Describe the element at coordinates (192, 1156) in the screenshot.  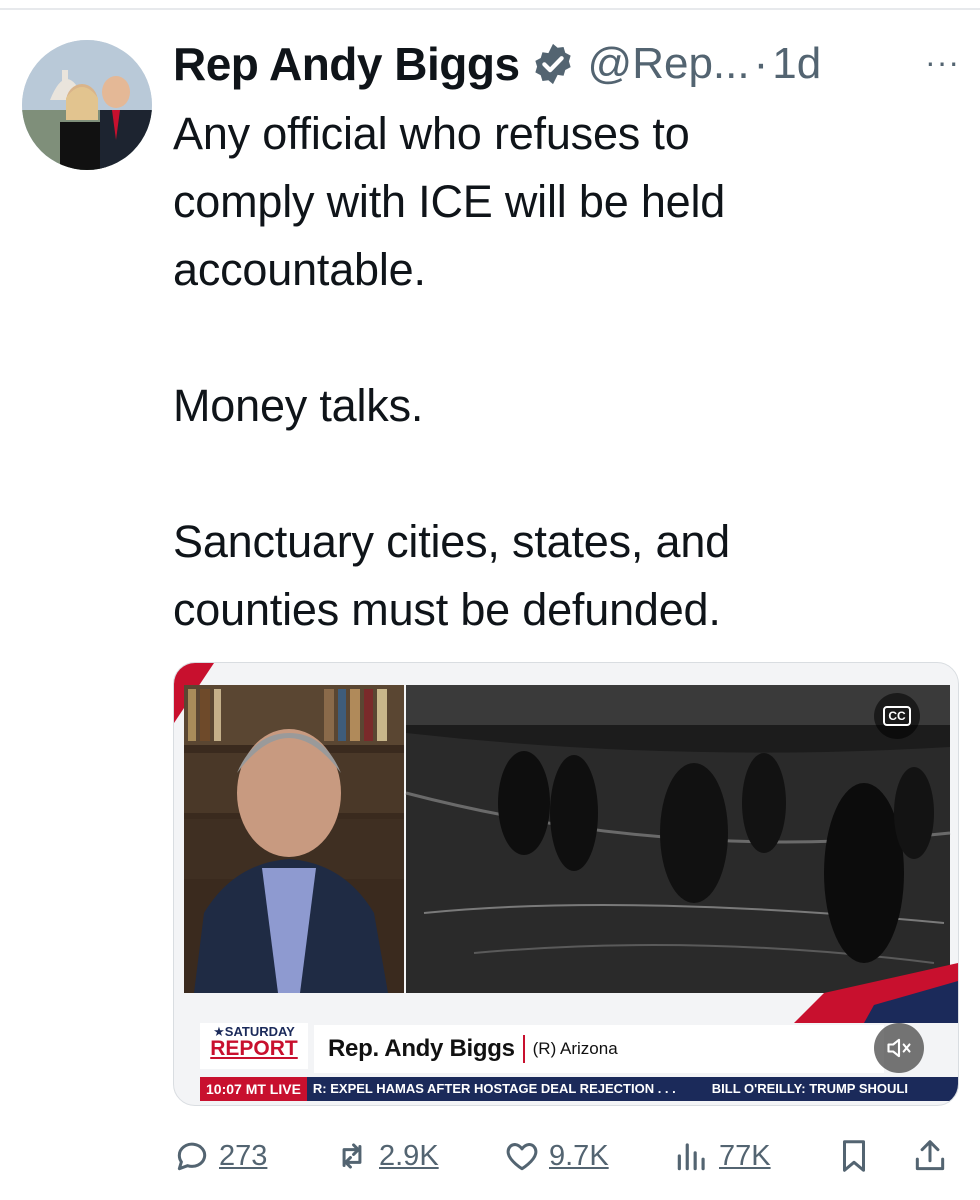
I see `reply-icon` at that location.